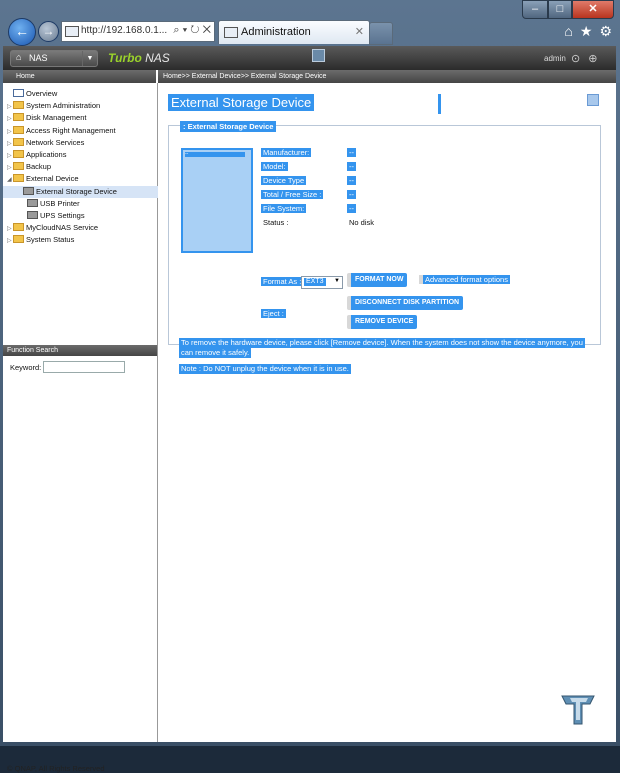 The image size is (620, 773). What do you see at coordinates (318, 55) in the screenshot?
I see `app-center-icon` at bounding box center [318, 55].